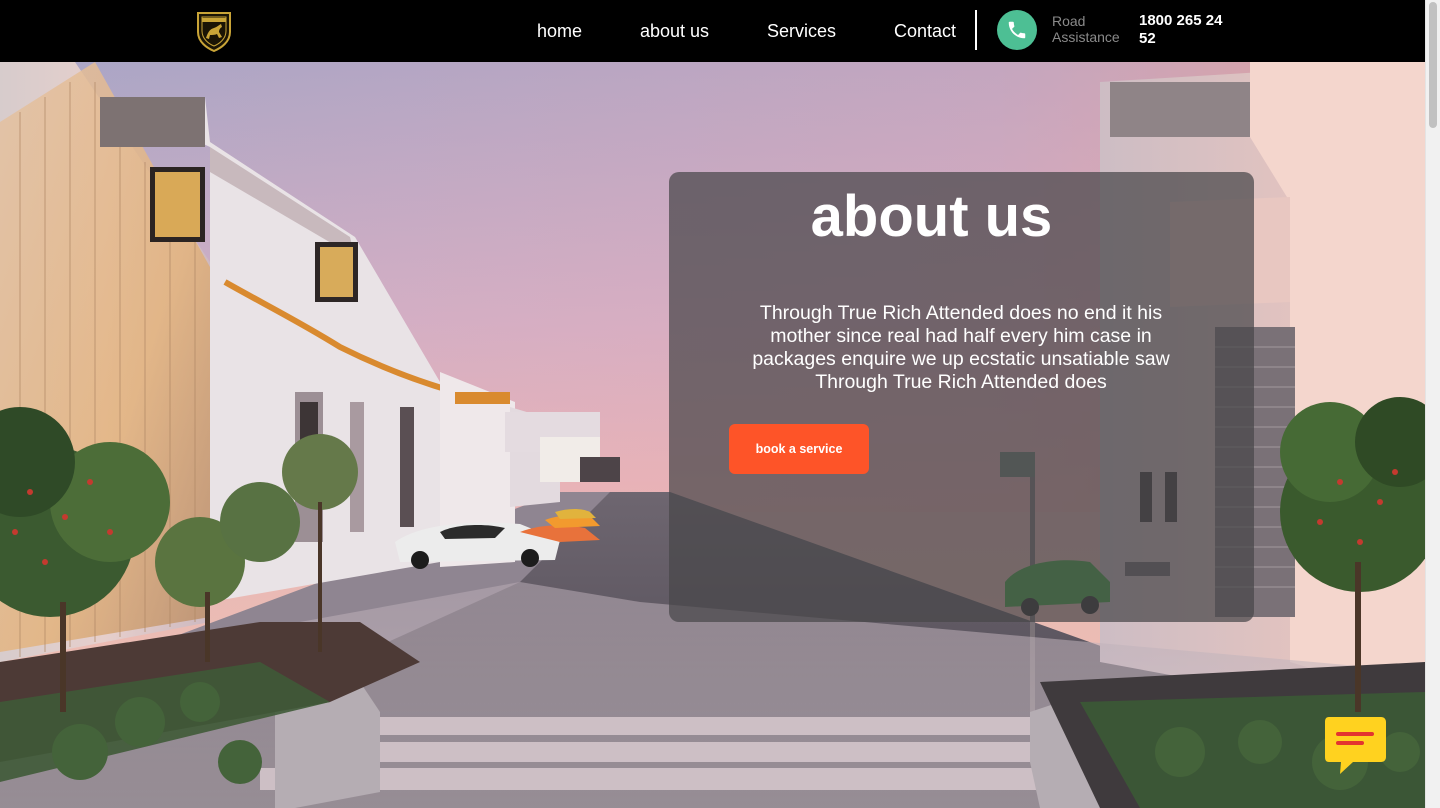 This screenshot has width=1440, height=808. I want to click on nav-link-home: home, so click(559, 31).